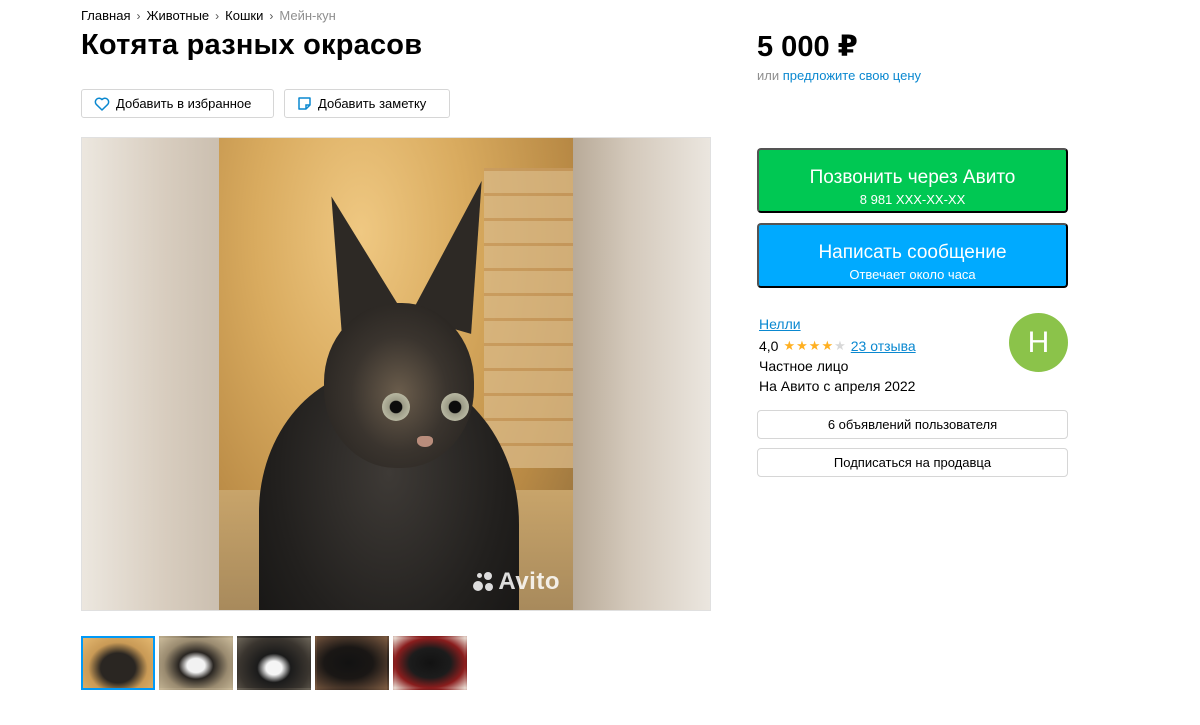 Image resolution: width=1200 pixels, height=725 pixels. I want to click on kitten-head, so click(399, 385).